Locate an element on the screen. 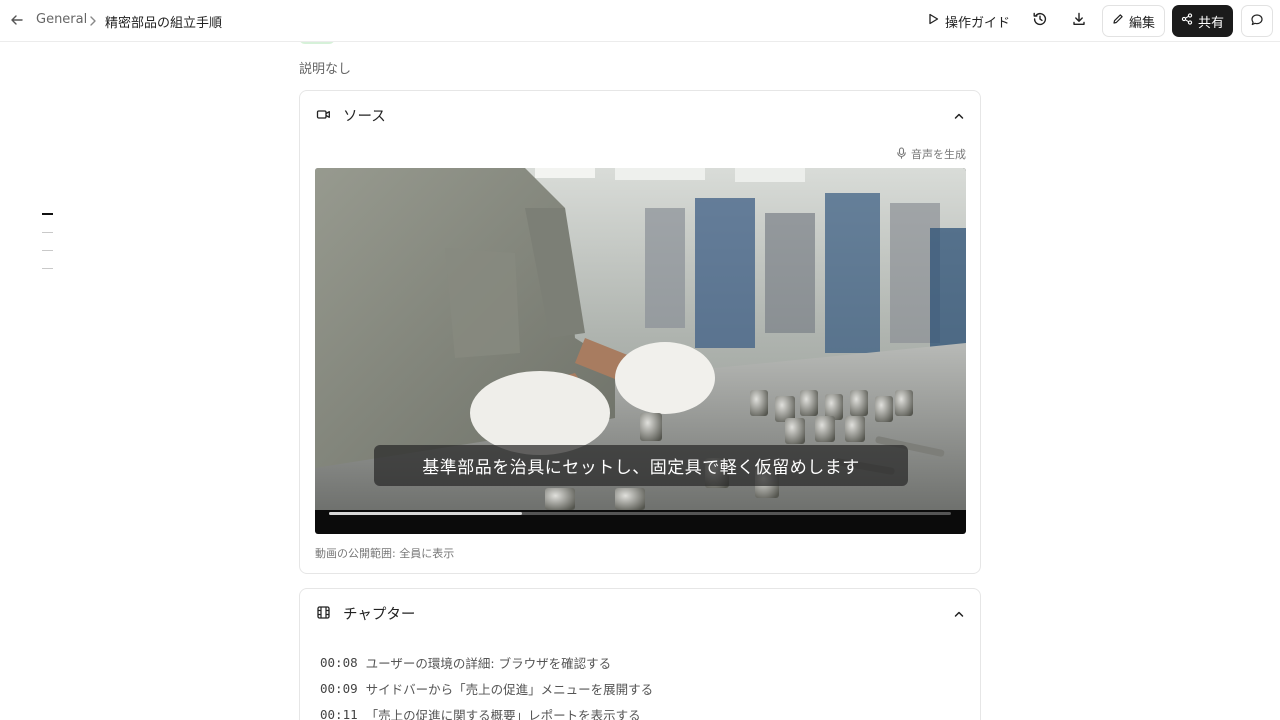 This screenshot has width=1280, height=720. breadcrumb-root: General is located at coordinates (61, 19).